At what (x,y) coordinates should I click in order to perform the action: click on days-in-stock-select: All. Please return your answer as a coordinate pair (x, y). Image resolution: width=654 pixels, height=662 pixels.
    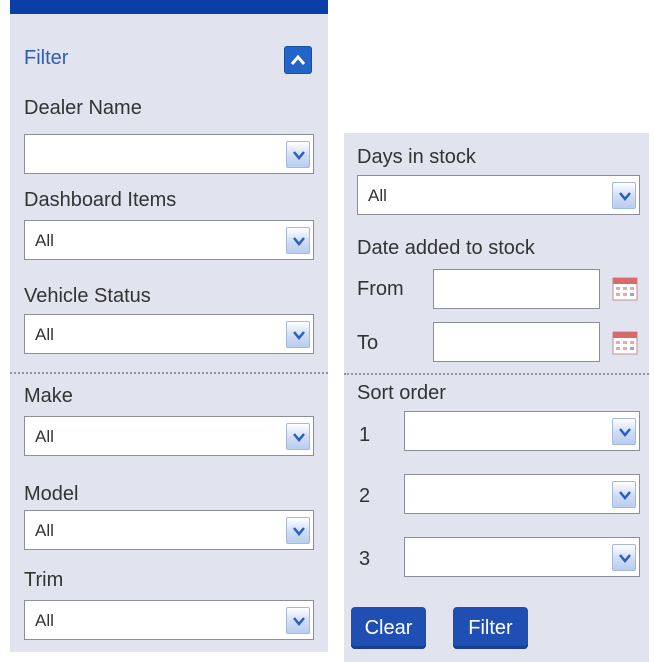
    Looking at the image, I should click on (498, 195).